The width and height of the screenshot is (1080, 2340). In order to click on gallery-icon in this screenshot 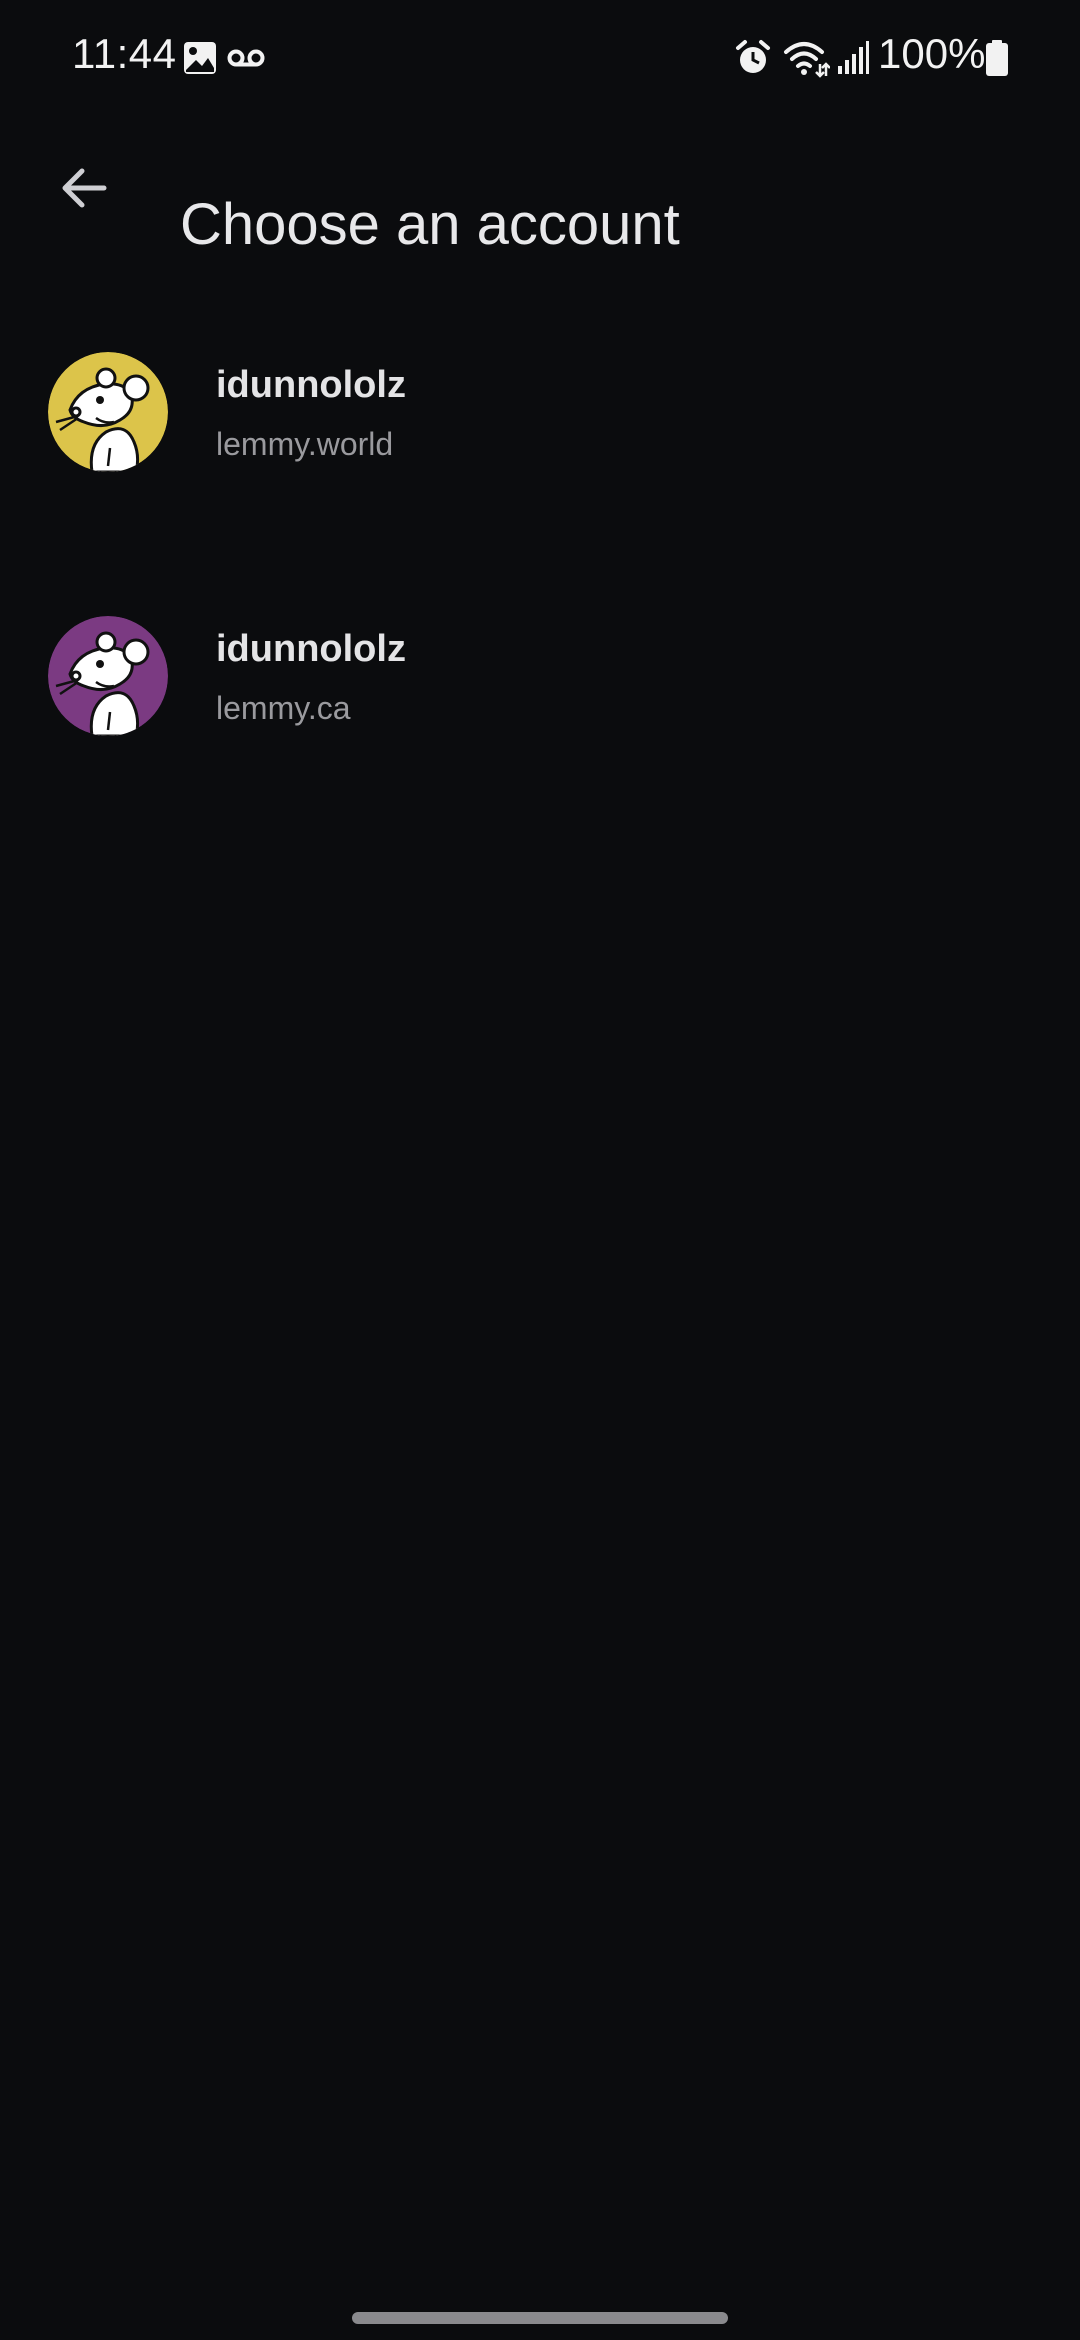, I will do `click(200, 58)`.